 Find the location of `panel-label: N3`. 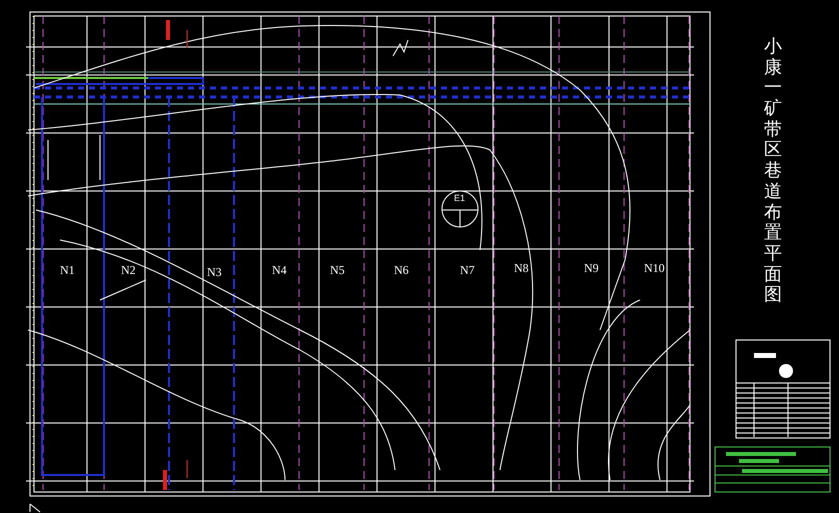

panel-label: N3 is located at coordinates (214, 272).